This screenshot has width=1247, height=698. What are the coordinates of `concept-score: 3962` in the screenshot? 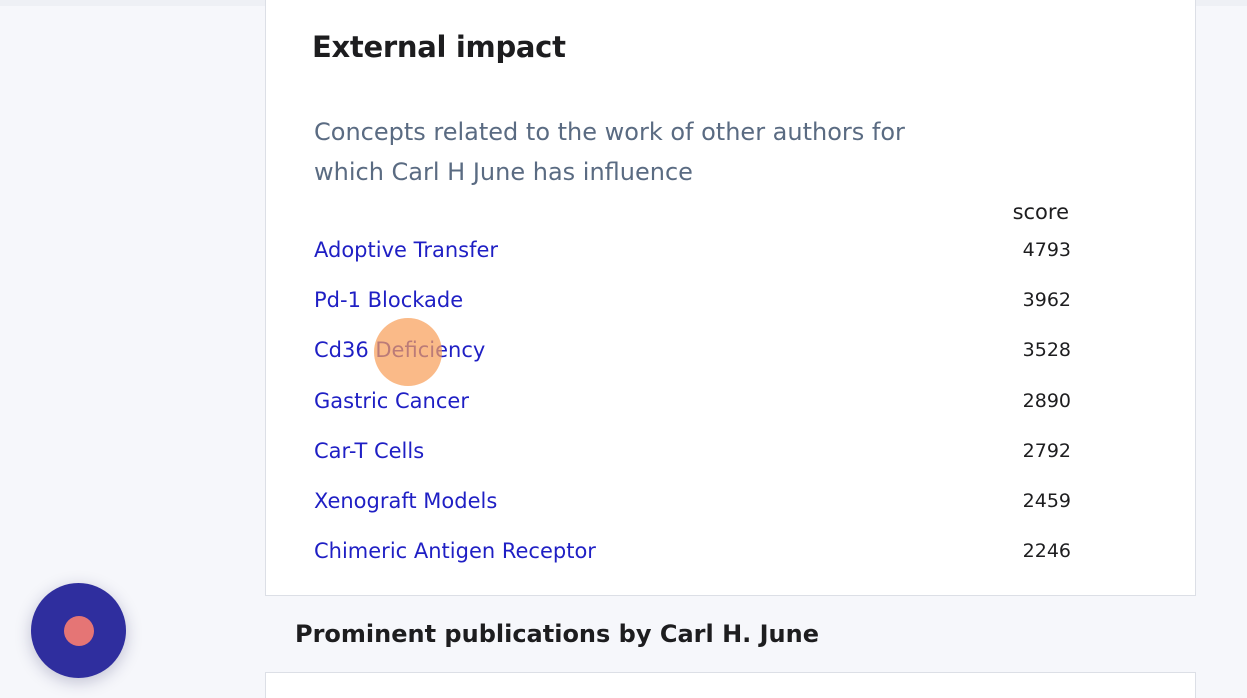 It's located at (1046, 300).